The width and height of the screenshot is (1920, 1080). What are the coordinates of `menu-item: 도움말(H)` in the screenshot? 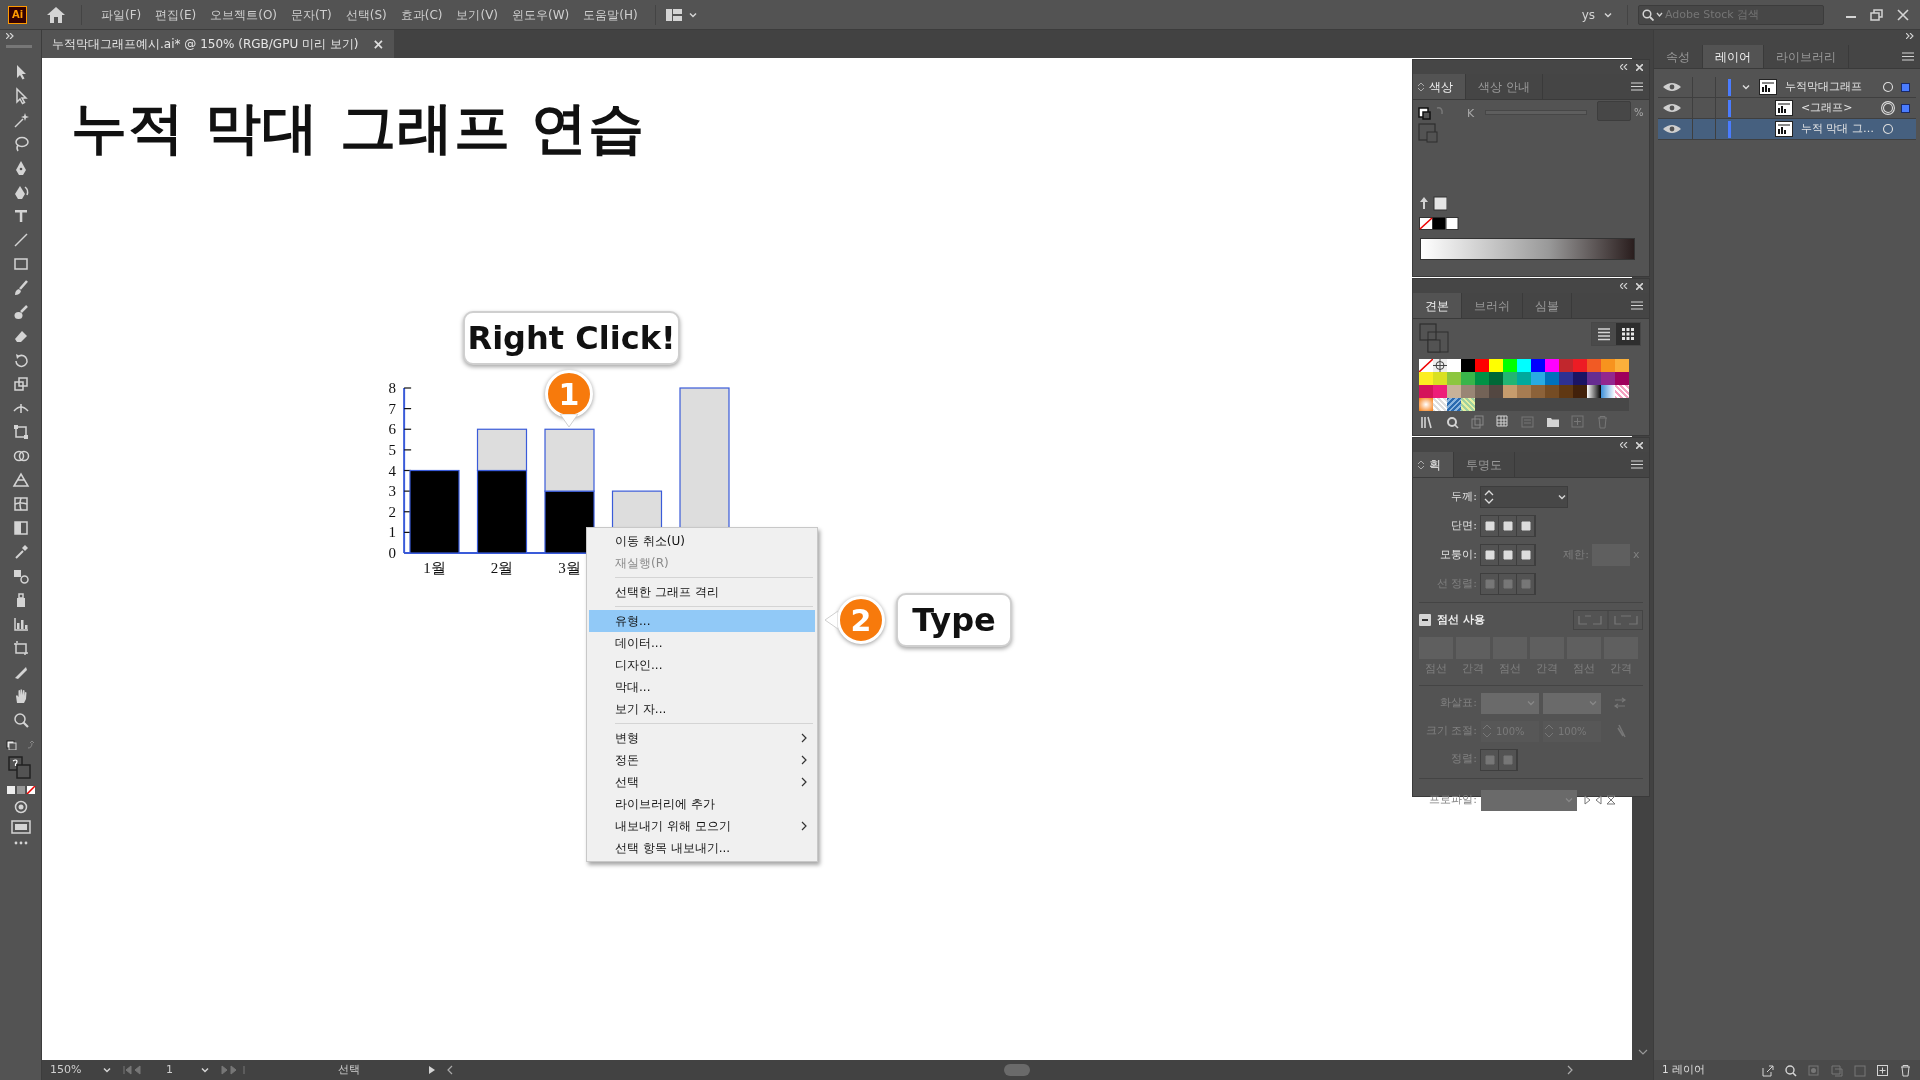 It's located at (610, 14).